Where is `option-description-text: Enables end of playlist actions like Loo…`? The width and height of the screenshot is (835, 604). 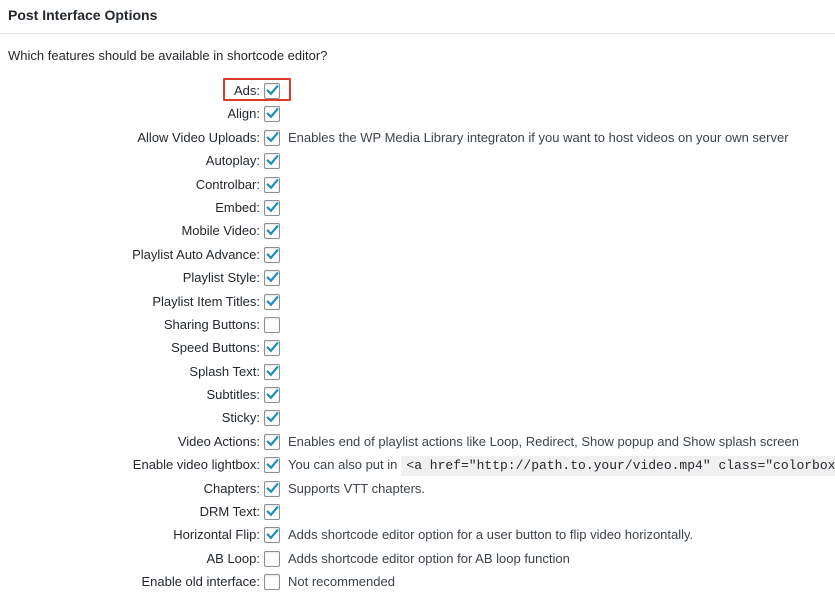 option-description-text: Enables end of playlist actions like Loo… is located at coordinates (543, 441).